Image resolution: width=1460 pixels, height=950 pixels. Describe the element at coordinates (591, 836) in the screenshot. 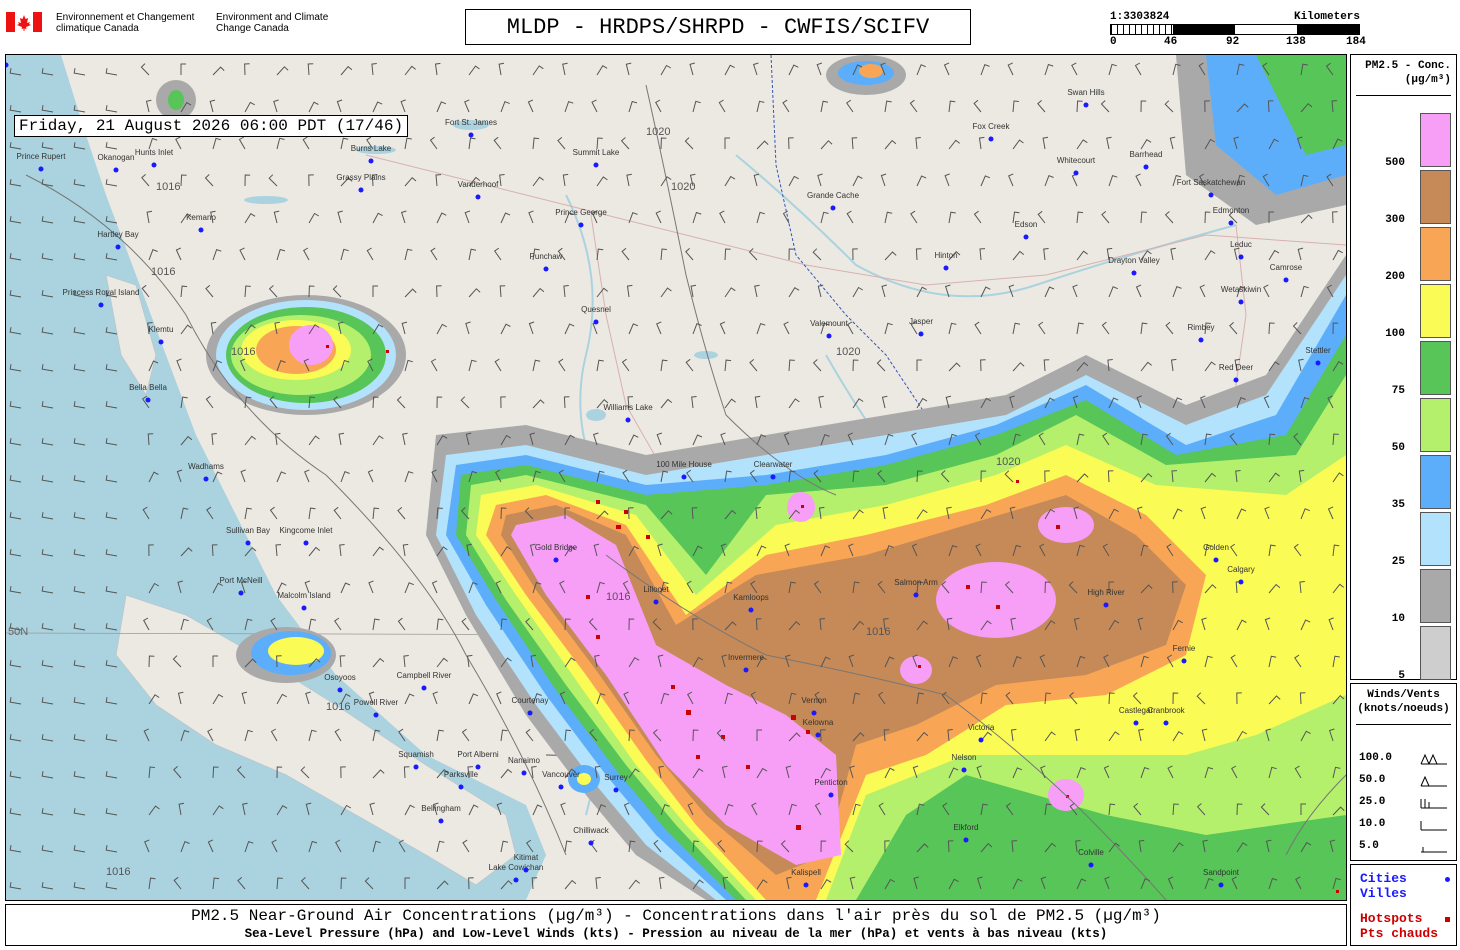

I see `city-marker: Chilliwack` at that location.